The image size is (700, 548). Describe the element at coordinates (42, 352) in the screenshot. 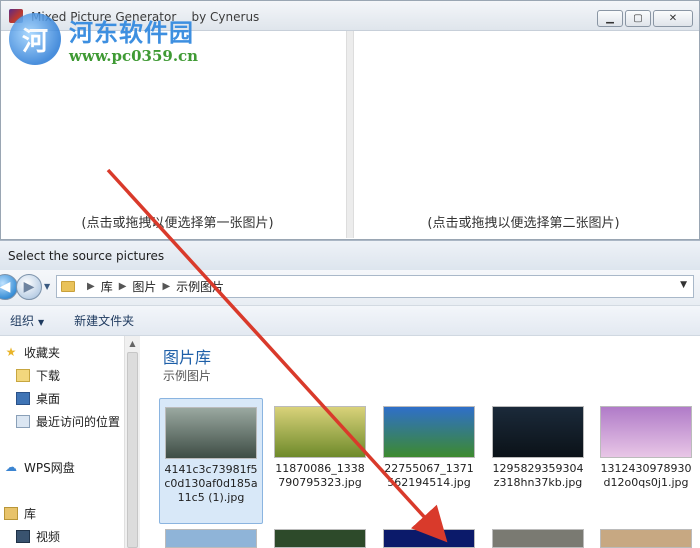

I see `nav-item-label: 收藏夹` at that location.